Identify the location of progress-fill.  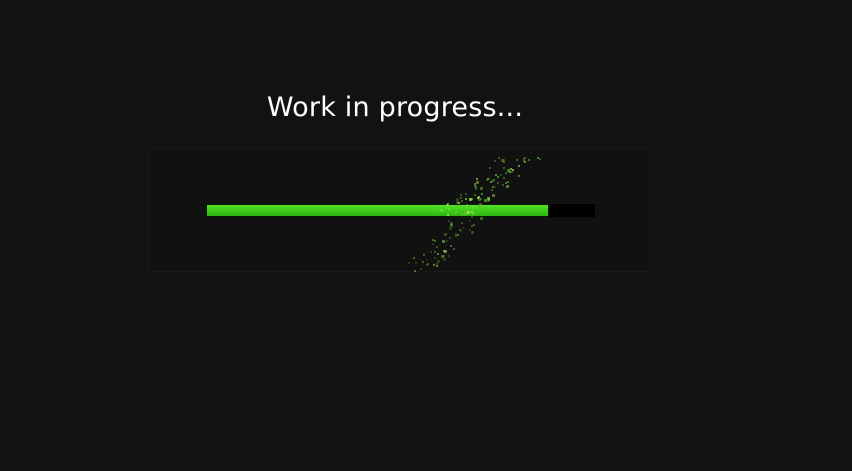
(377, 210).